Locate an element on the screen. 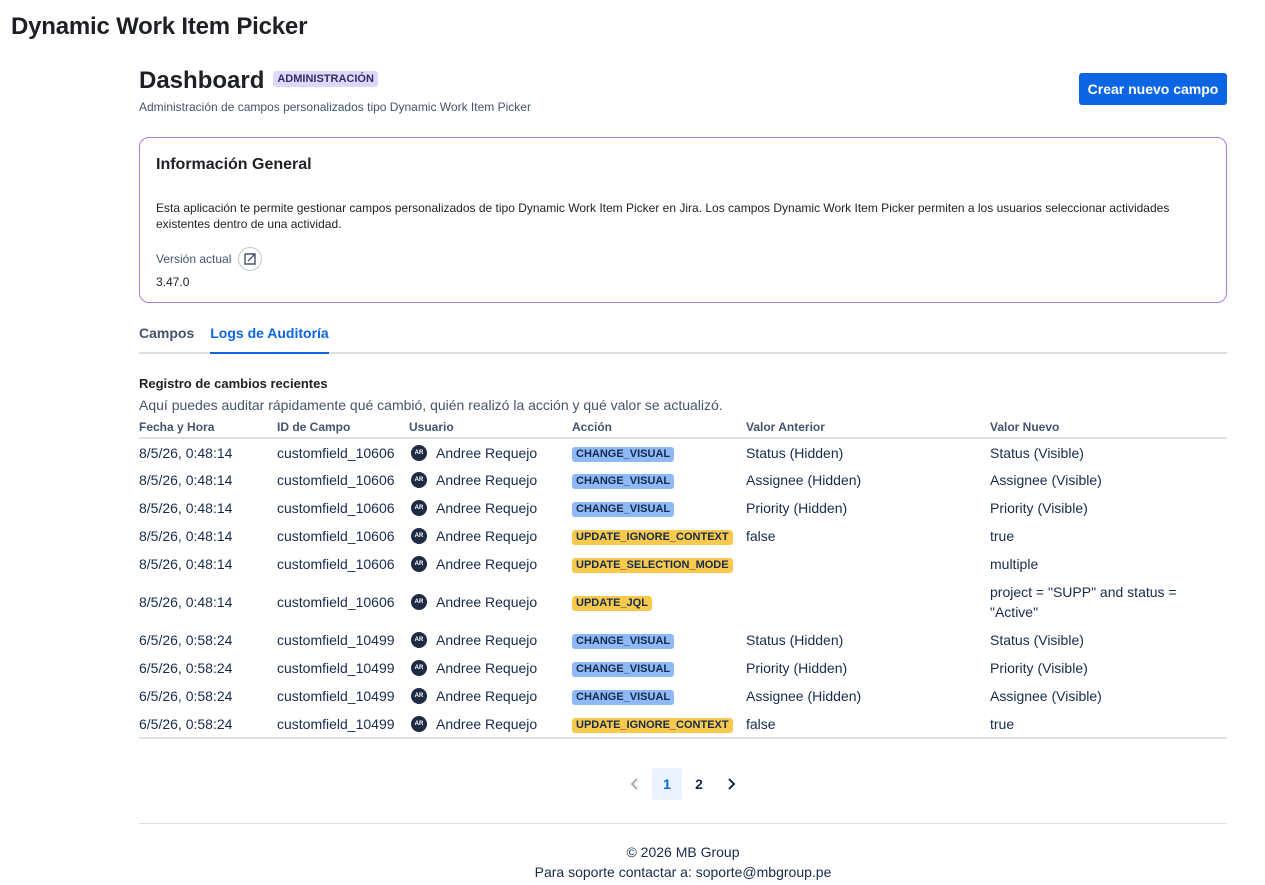 This screenshot has height=885, width=1265. cell-action: UPDATE_JQL is located at coordinates (659, 602).